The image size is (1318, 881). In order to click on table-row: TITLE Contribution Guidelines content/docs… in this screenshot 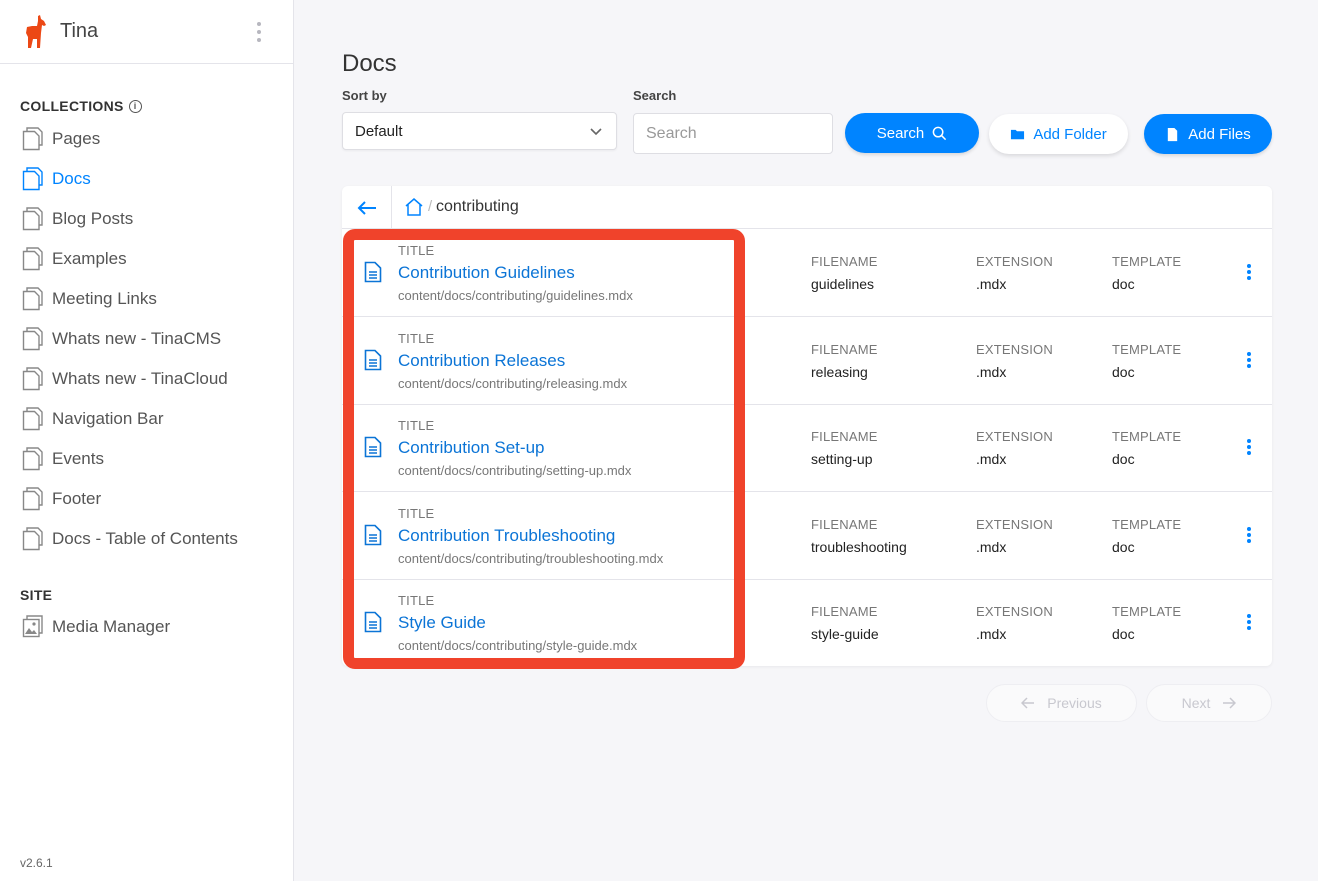, I will do `click(807, 273)`.